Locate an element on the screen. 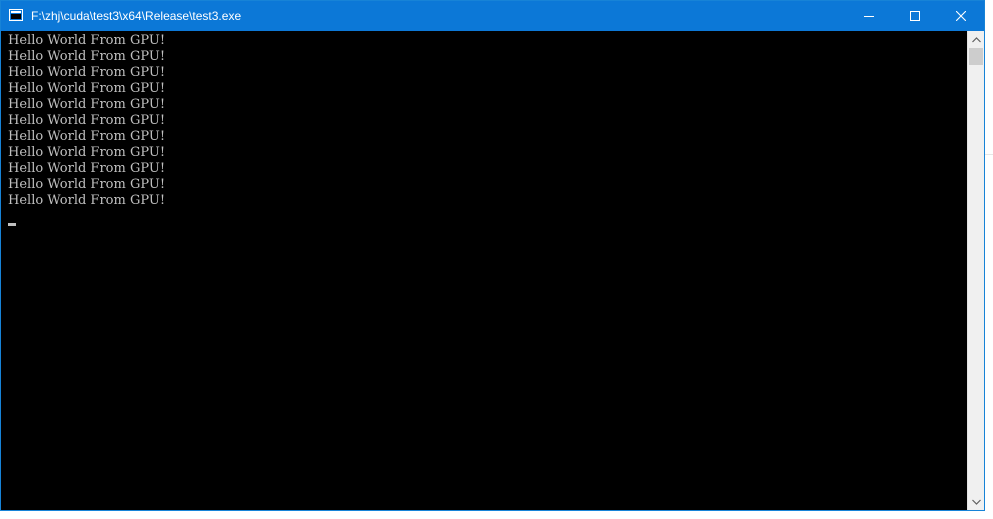  chevron-down-icon is located at coordinates (976, 502).